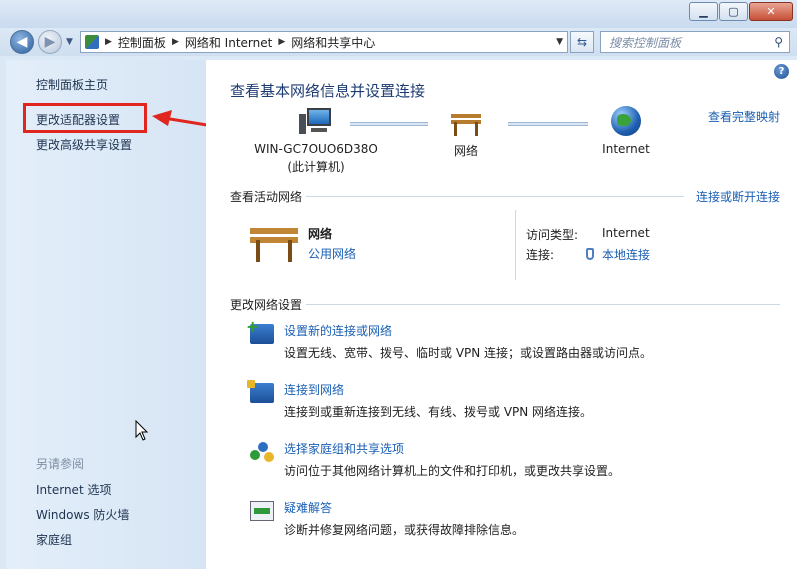 The height and width of the screenshot is (569, 797). Describe the element at coordinates (72, 84) in the screenshot. I see `sidebar-item-control-panel-home: 控制面板主页` at that location.